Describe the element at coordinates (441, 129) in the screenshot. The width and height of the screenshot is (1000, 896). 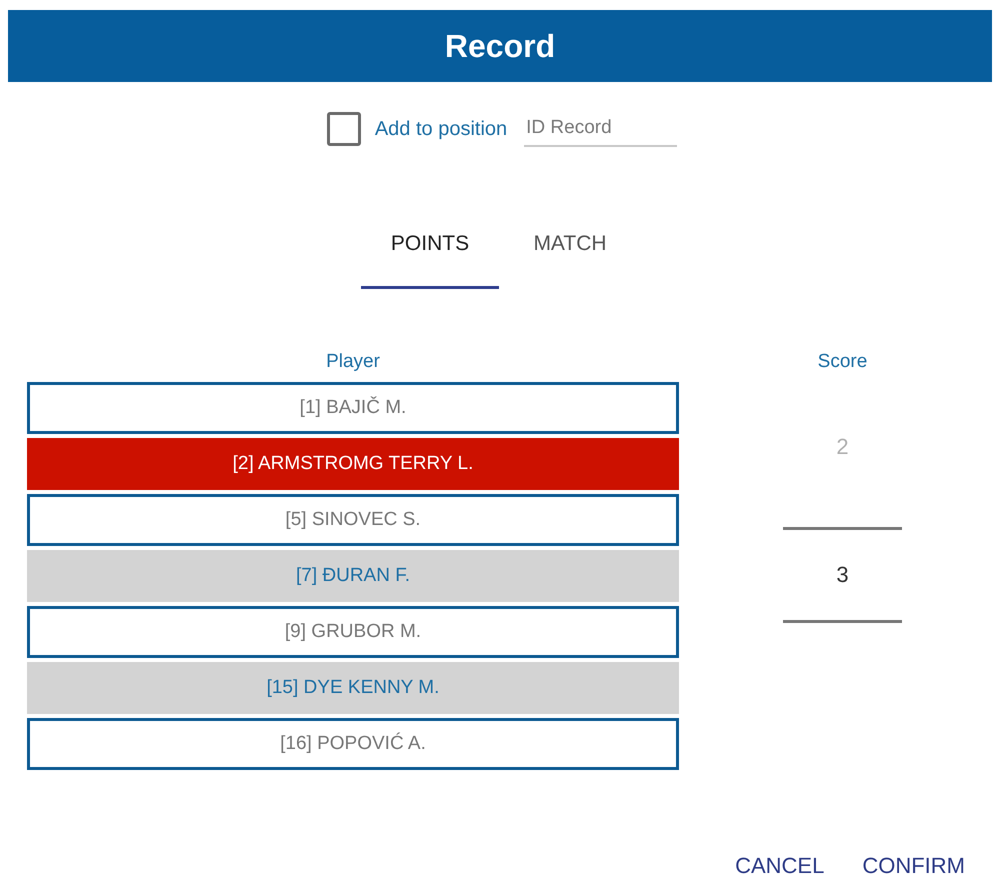
I see `checkbox-label: Add to position` at that location.